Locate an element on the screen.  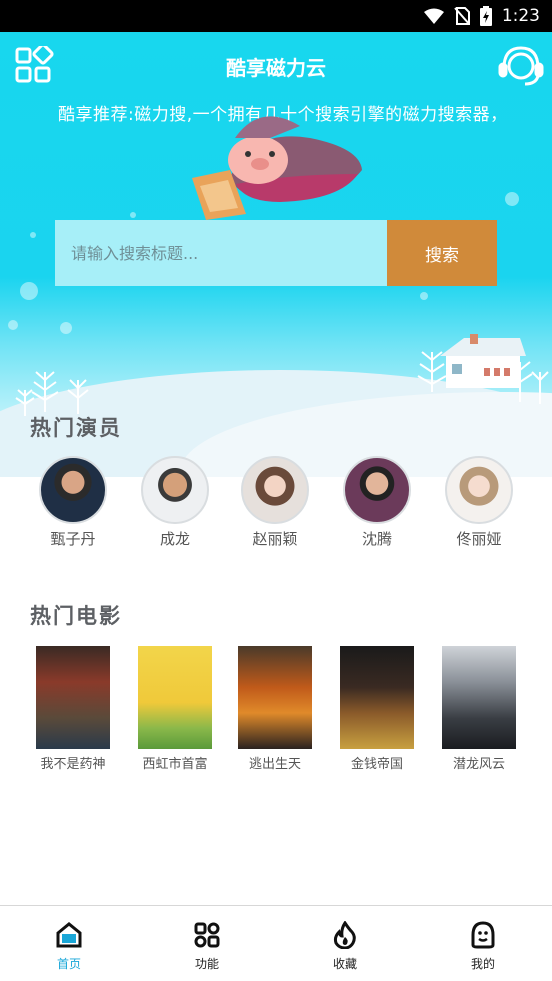
actor-item: 甄子丹 is located at coordinates (73, 502).